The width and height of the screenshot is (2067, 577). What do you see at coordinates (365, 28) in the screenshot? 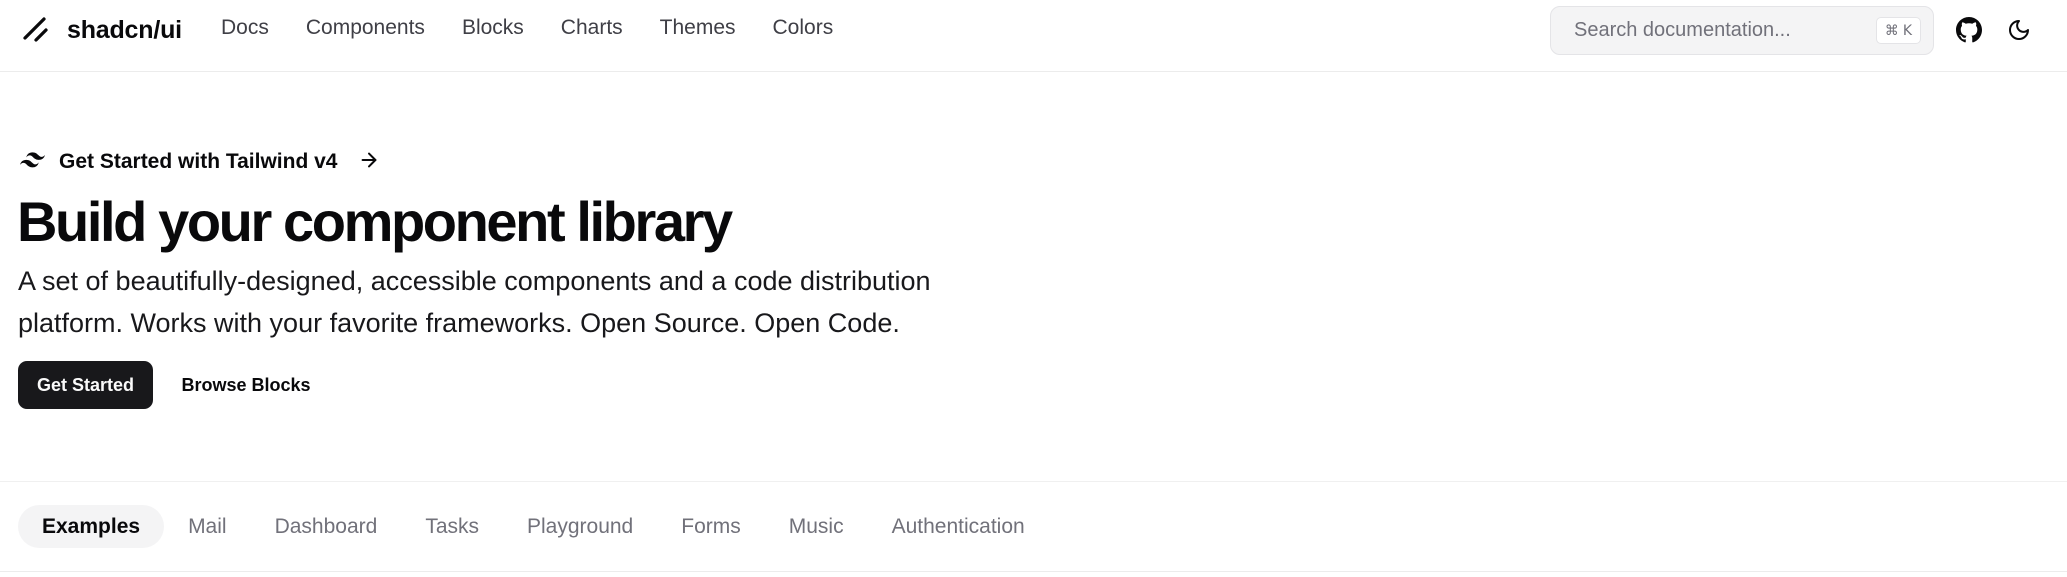
I see `nav-components: Components` at bounding box center [365, 28].